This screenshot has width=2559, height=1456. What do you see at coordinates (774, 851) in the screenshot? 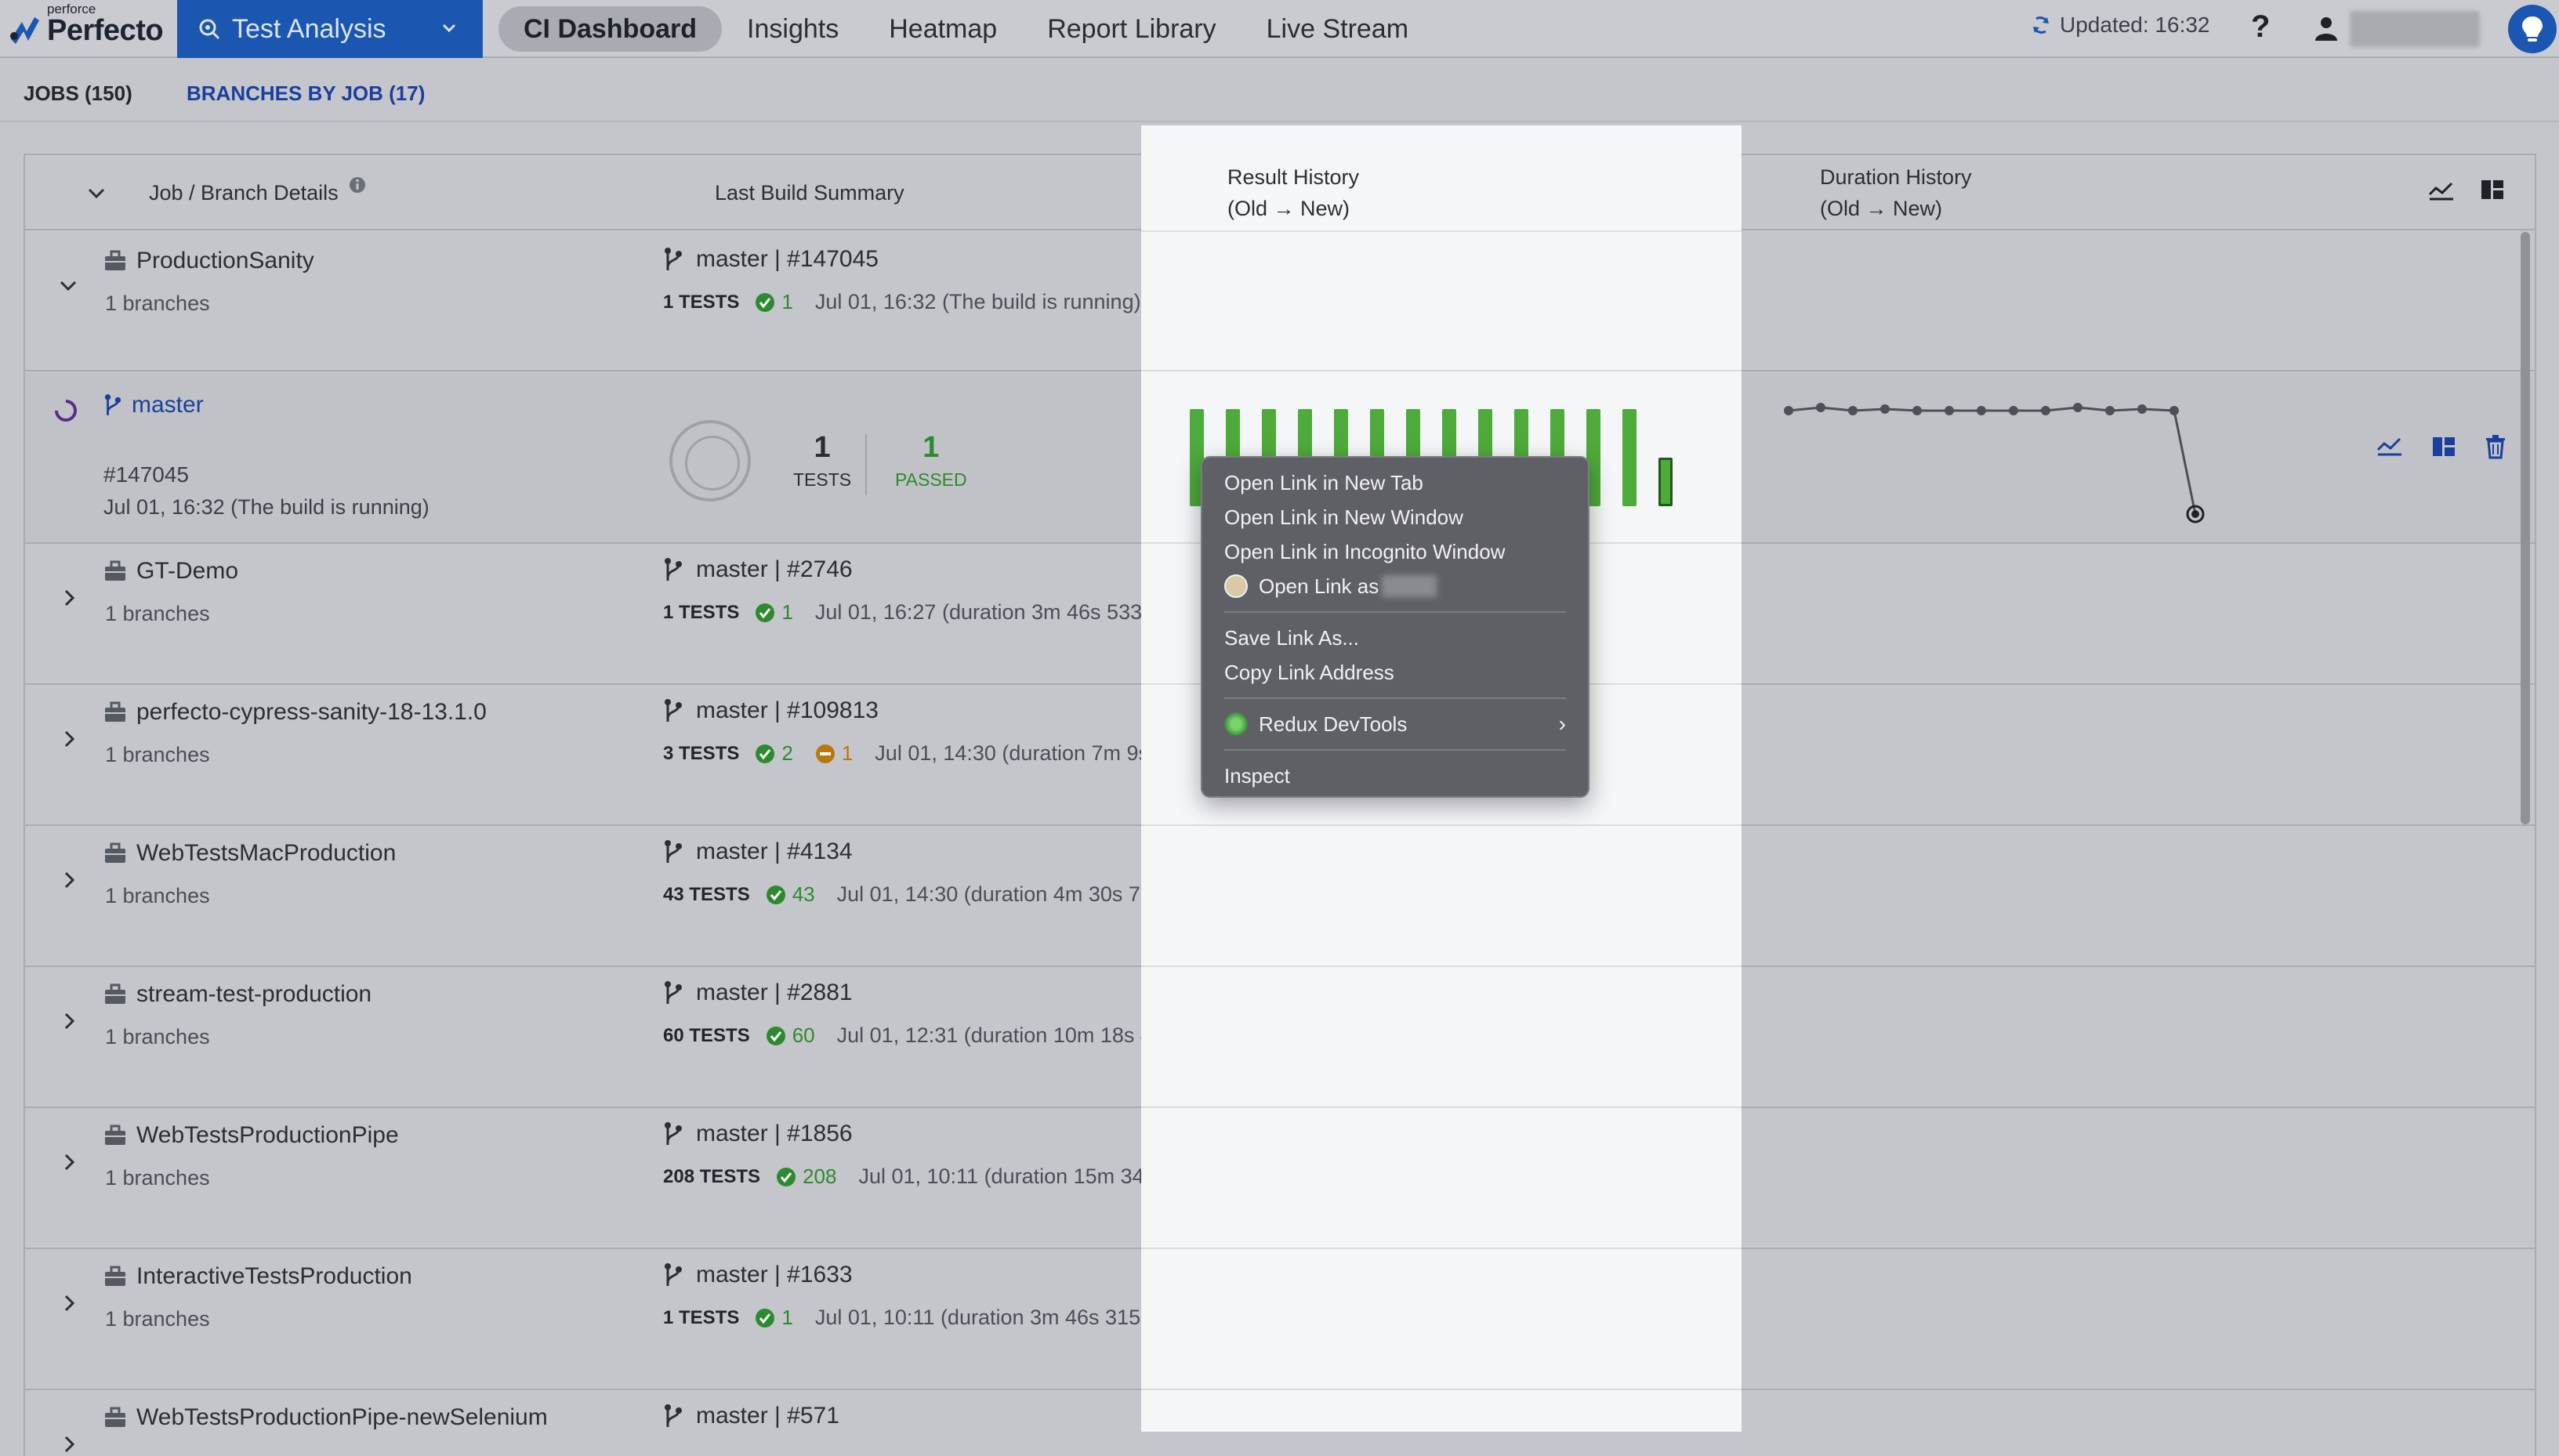
I see `last-build-text: master | #4134` at bounding box center [774, 851].